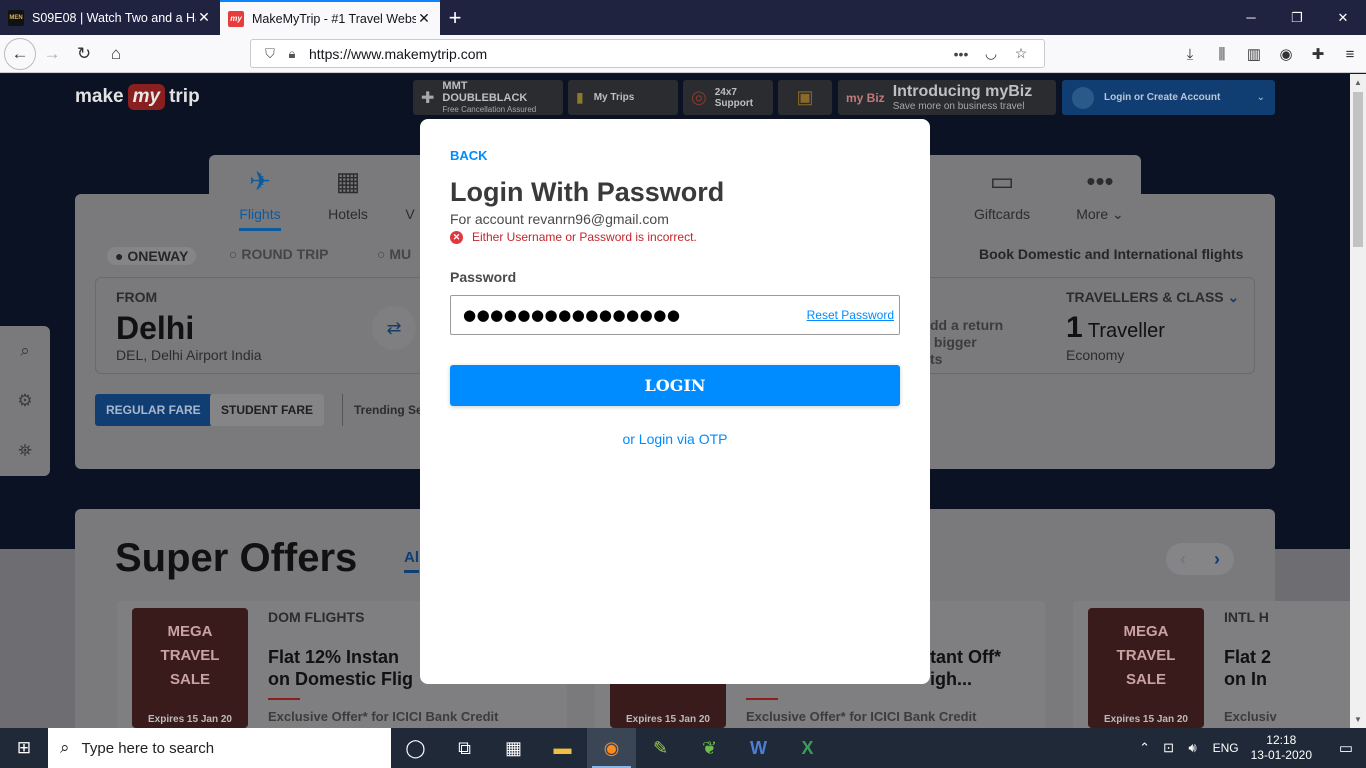 This screenshot has height=768, width=1366. What do you see at coordinates (1254, 54) in the screenshot?
I see `sidebar-icon: ▥` at bounding box center [1254, 54].